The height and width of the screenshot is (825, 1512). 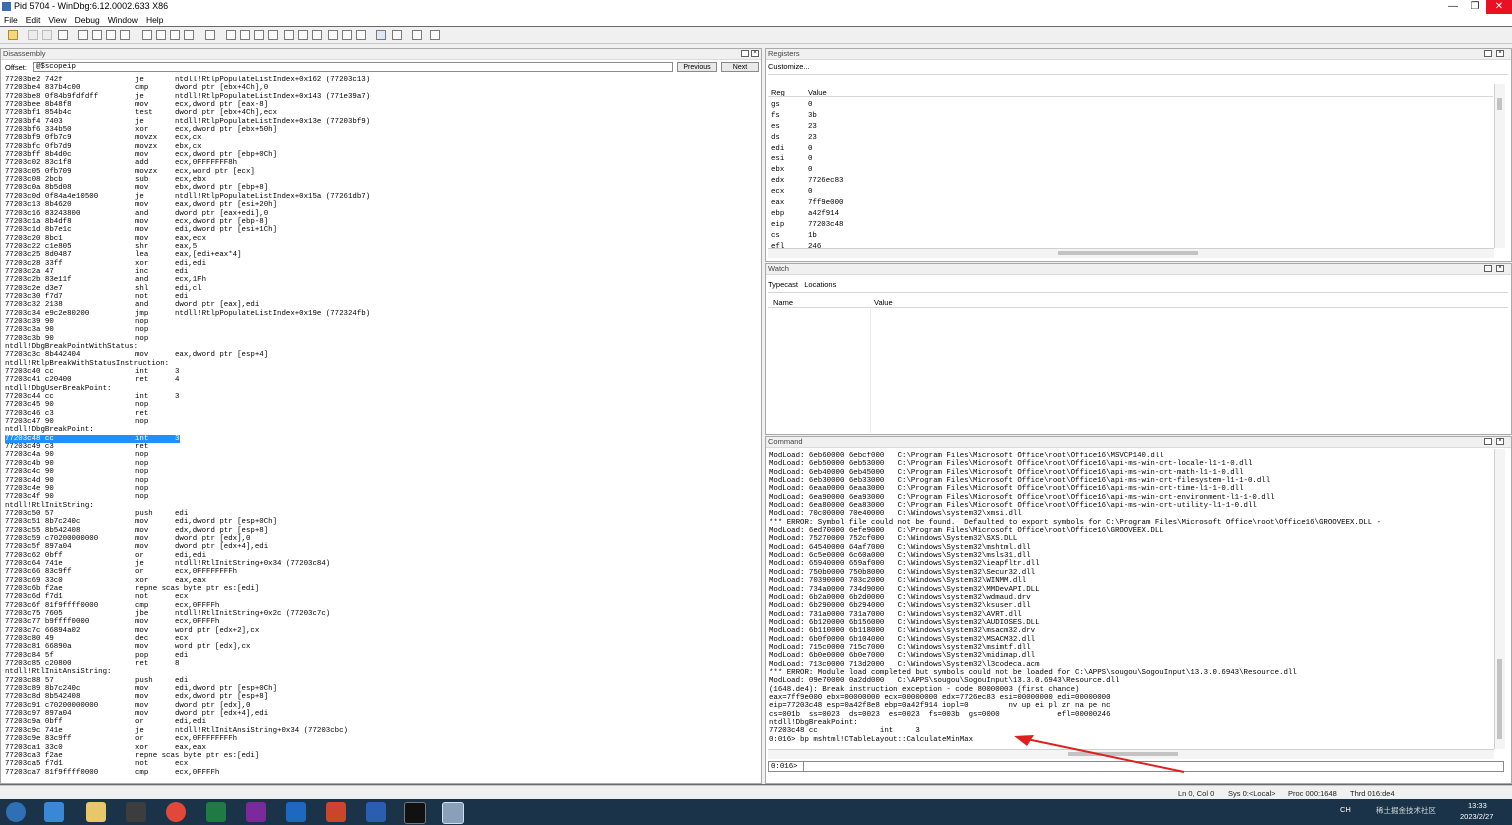 What do you see at coordinates (376, 322) in the screenshot?
I see `disasm-row: 77203c39 90 nop` at bounding box center [376, 322].